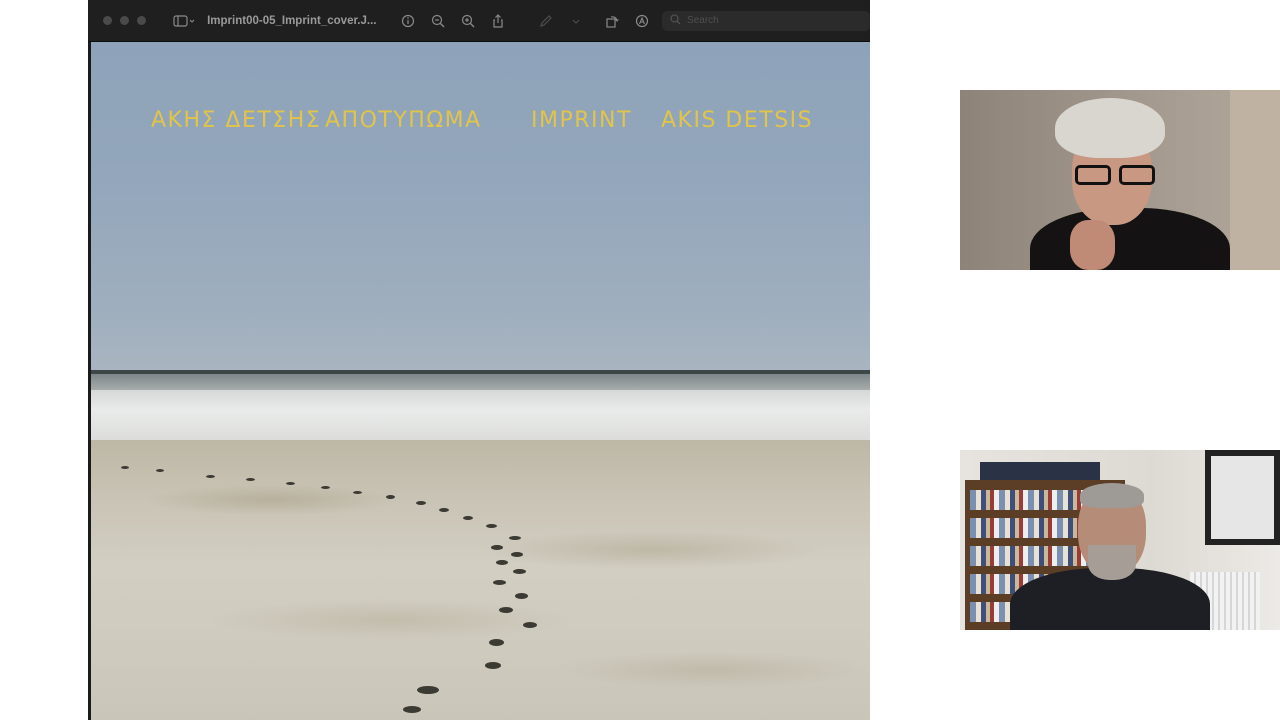  What do you see at coordinates (1117, 176) in the screenshot?
I see `glasses` at bounding box center [1117, 176].